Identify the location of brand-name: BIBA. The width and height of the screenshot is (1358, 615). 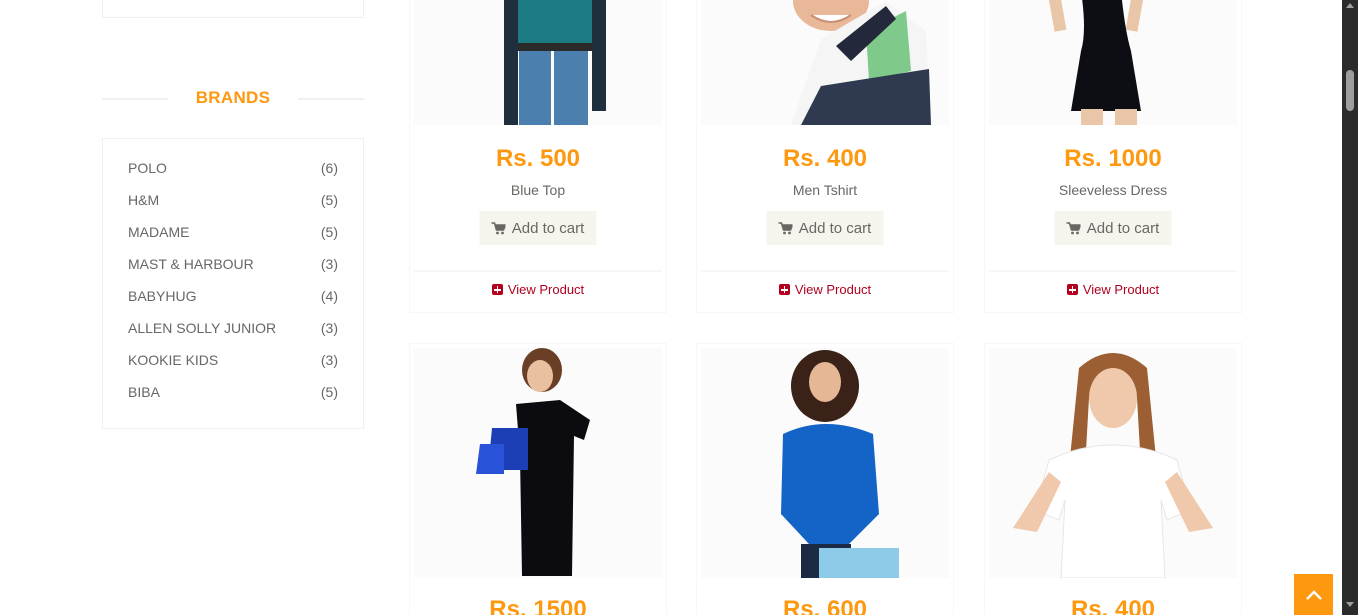
(144, 392).